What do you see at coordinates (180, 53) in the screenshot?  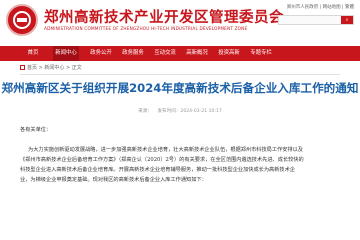 I see `main-nav: 首页 新闻中心 政务公开 政务服务 互动交流 高新概况 投资高新 专题专栏` at bounding box center [180, 53].